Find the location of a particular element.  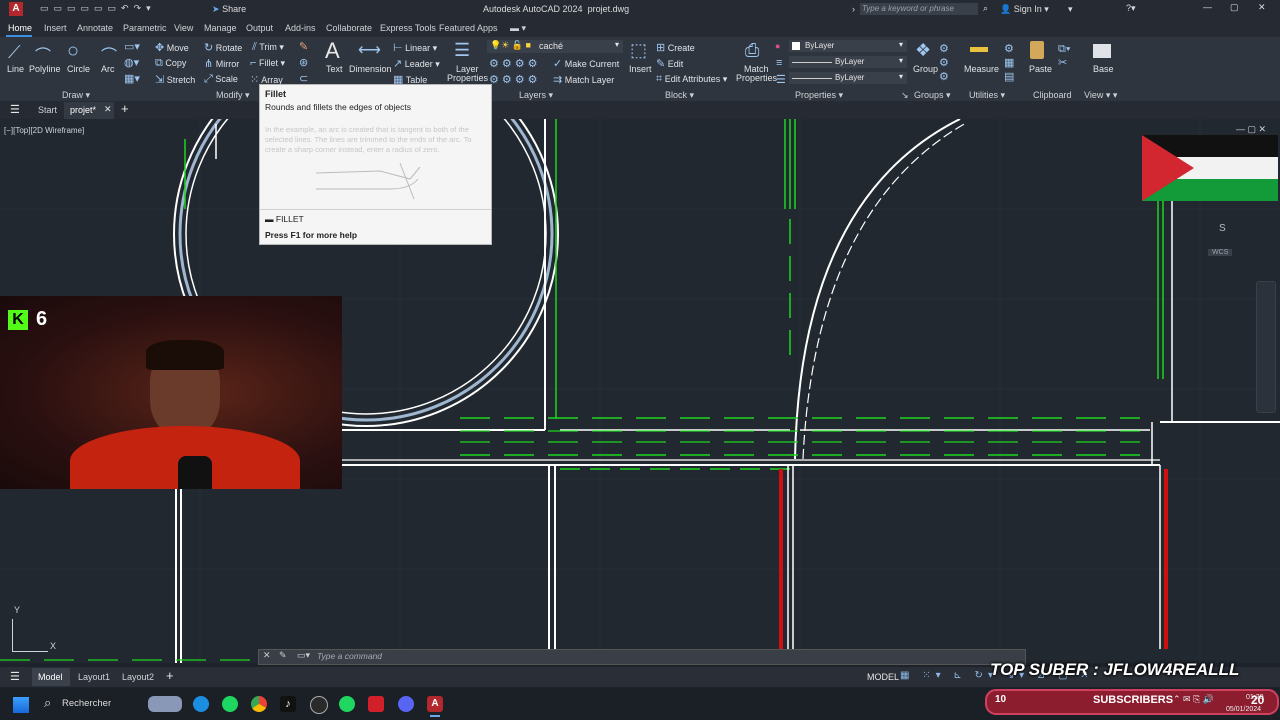

line-button: Line is located at coordinates (15, 69).